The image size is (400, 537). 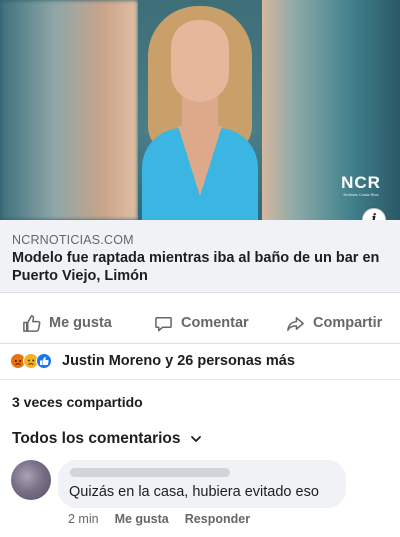 I want to click on thumbs-up-icon, so click(x=32, y=323).